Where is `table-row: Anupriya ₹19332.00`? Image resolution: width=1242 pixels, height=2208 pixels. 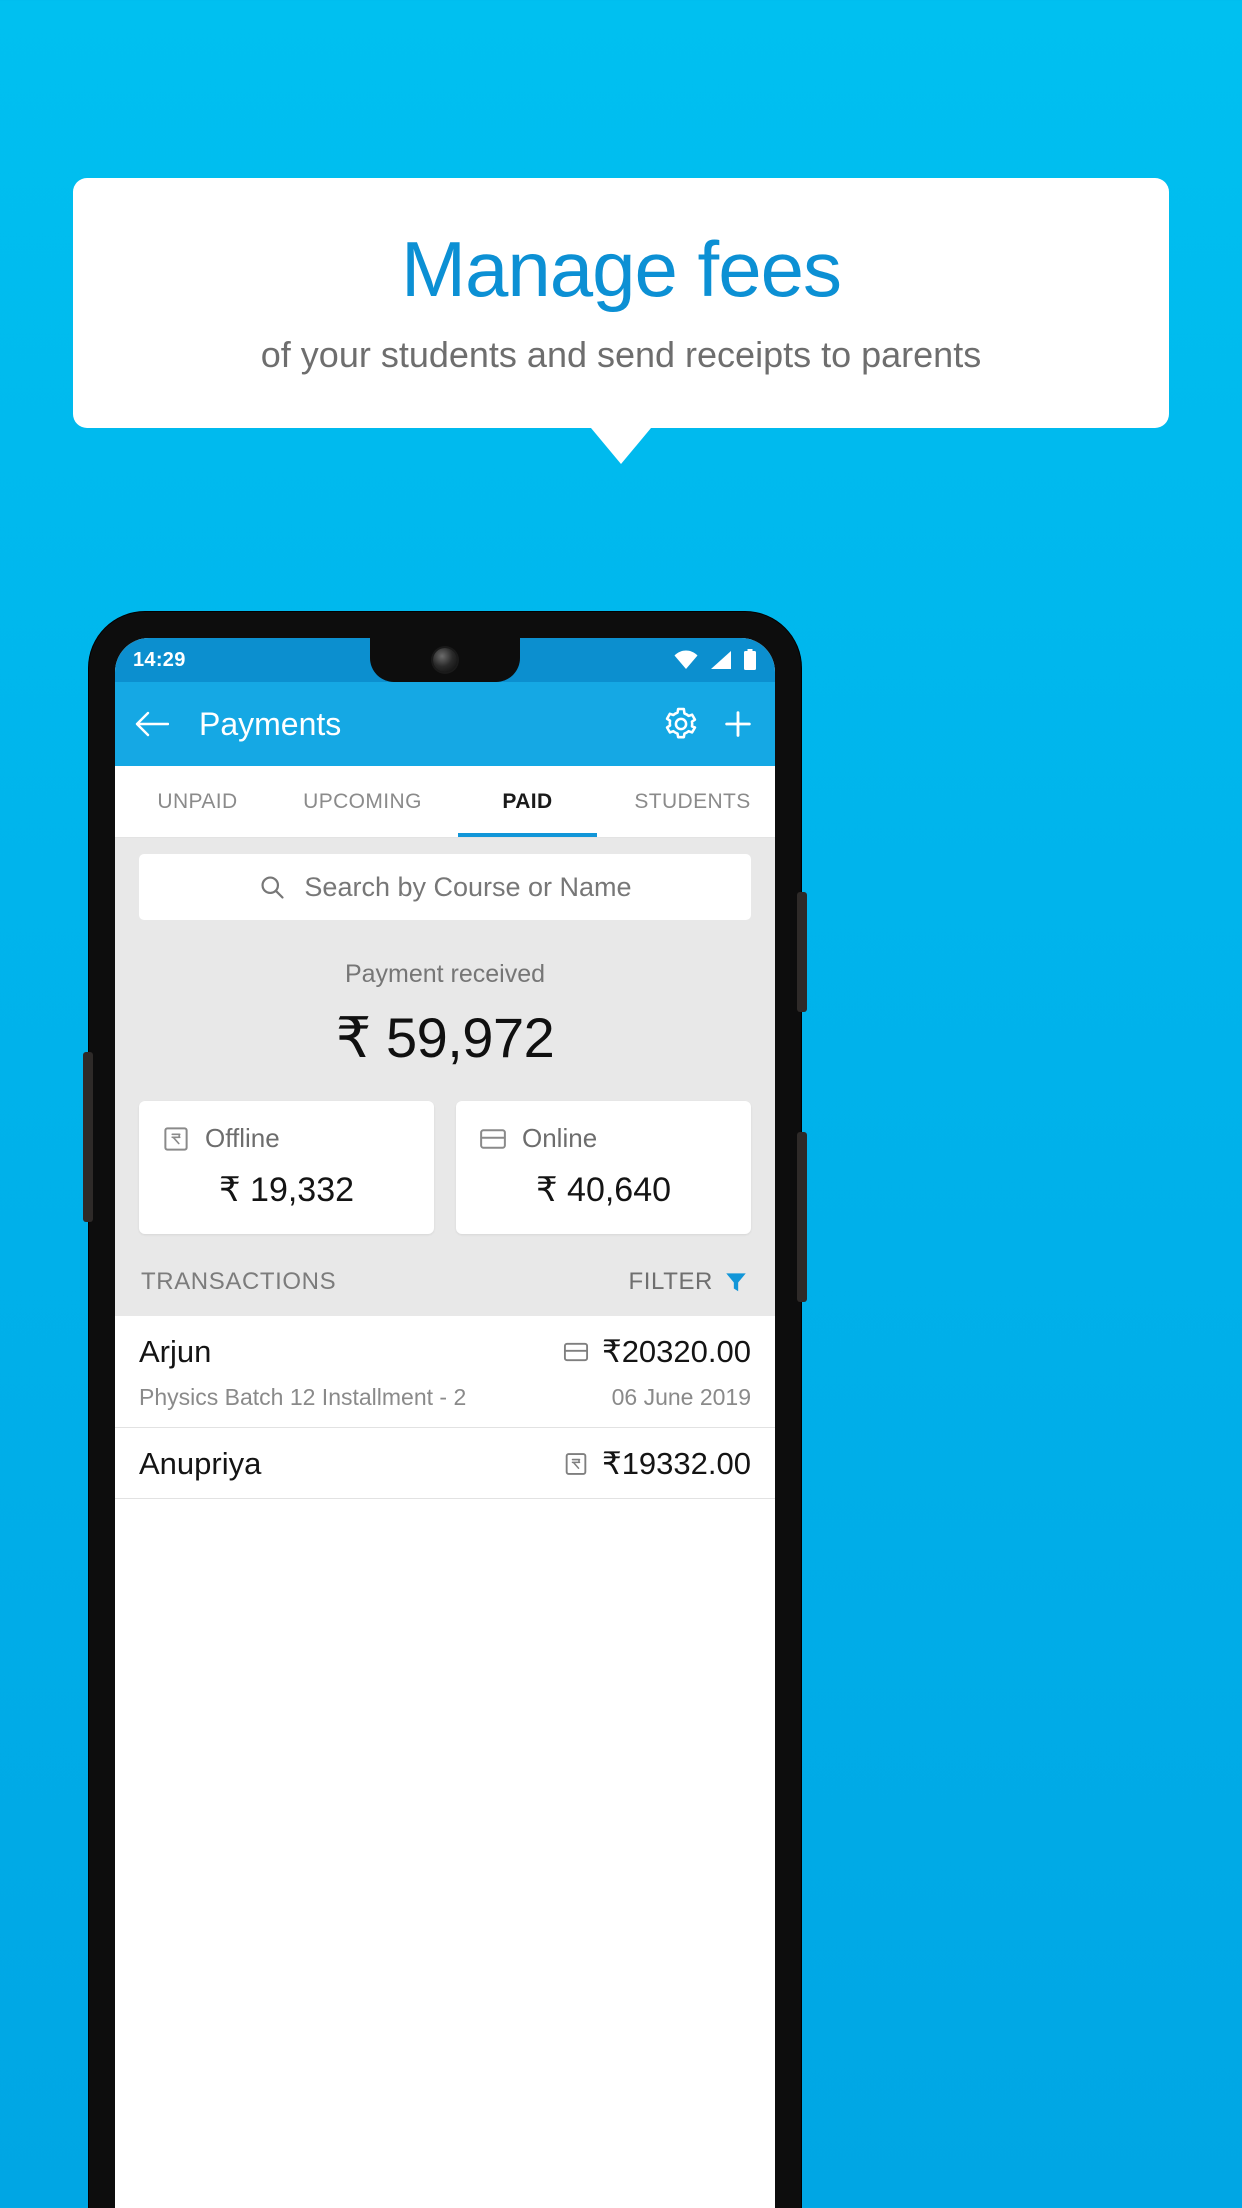
table-row: Anupriya ₹19332.00 is located at coordinates (445, 1463).